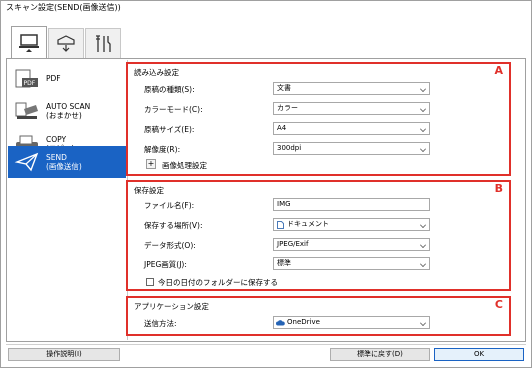 This screenshot has height=368, width=532. What do you see at coordinates (67, 78) in the screenshot?
I see `sidebar-item-pdf: PDF PDF` at bounding box center [67, 78].